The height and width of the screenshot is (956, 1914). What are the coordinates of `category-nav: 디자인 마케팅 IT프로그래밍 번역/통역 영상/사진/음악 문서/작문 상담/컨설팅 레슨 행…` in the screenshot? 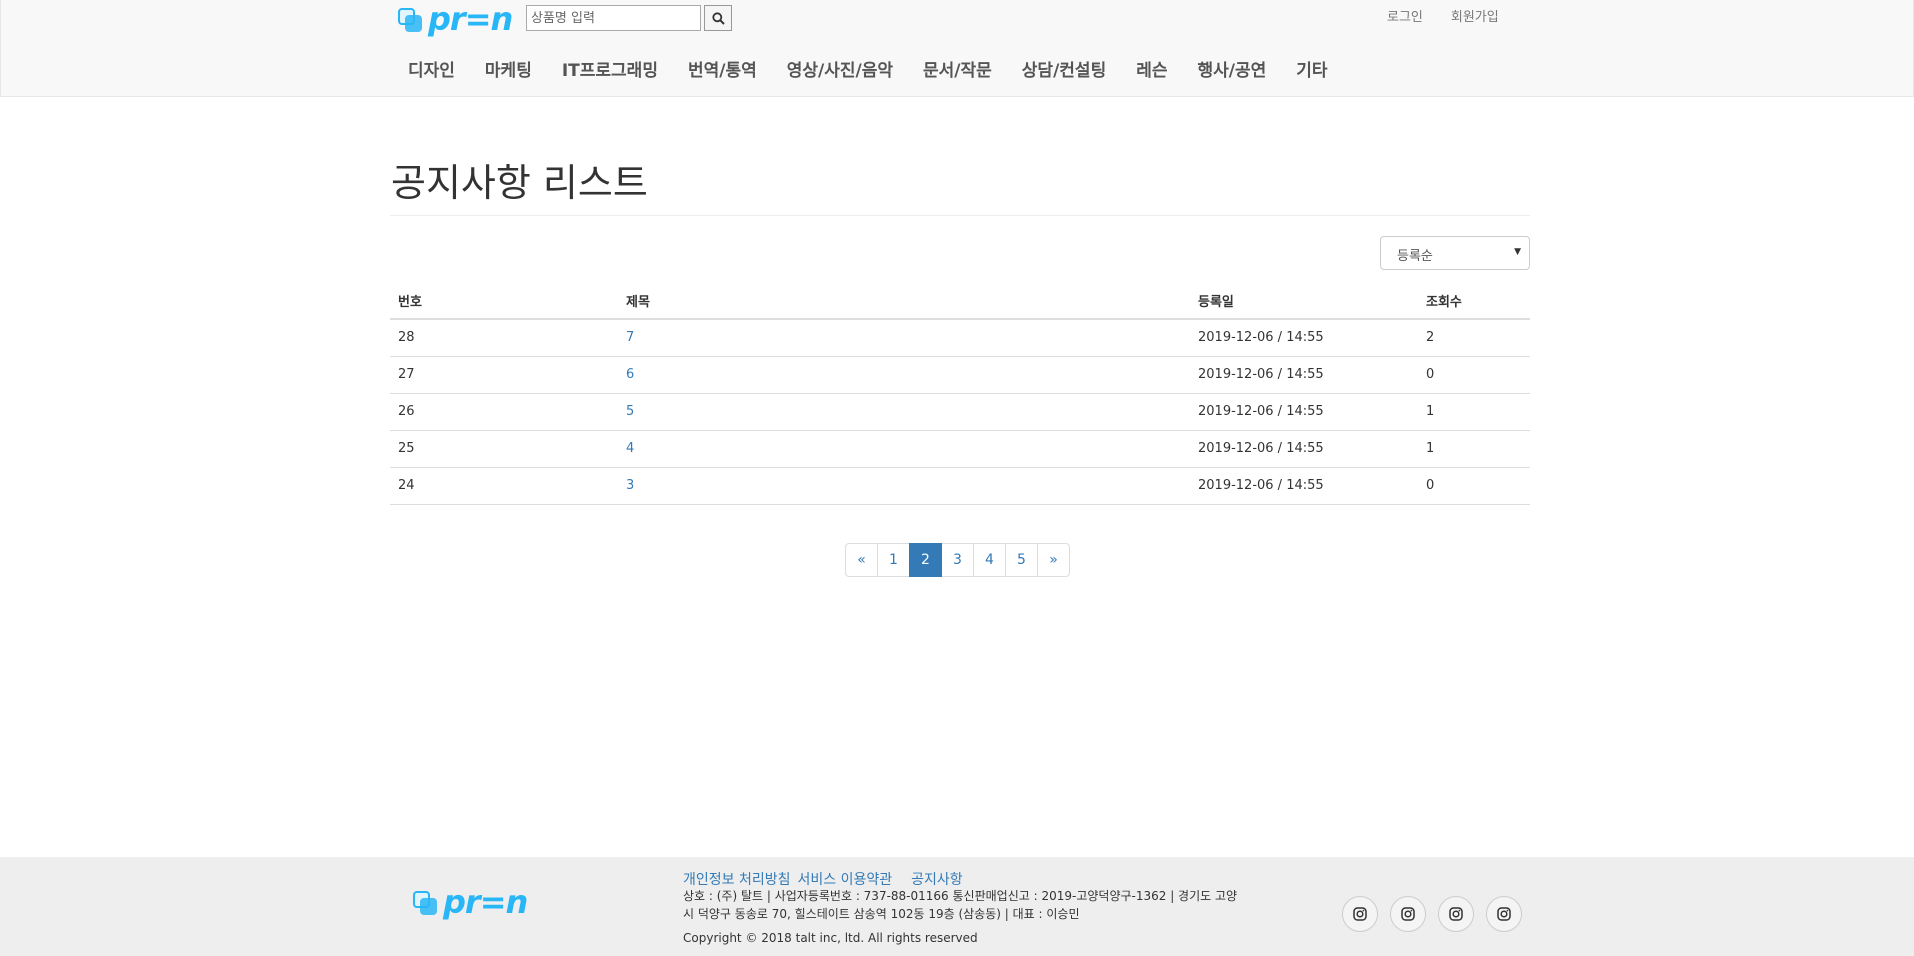 It's located at (868, 71).